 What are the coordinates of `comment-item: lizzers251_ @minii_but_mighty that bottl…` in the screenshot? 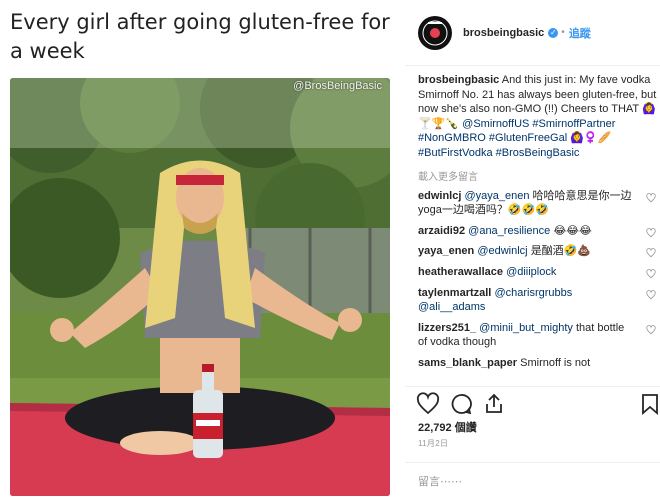 It's located at (538, 335).